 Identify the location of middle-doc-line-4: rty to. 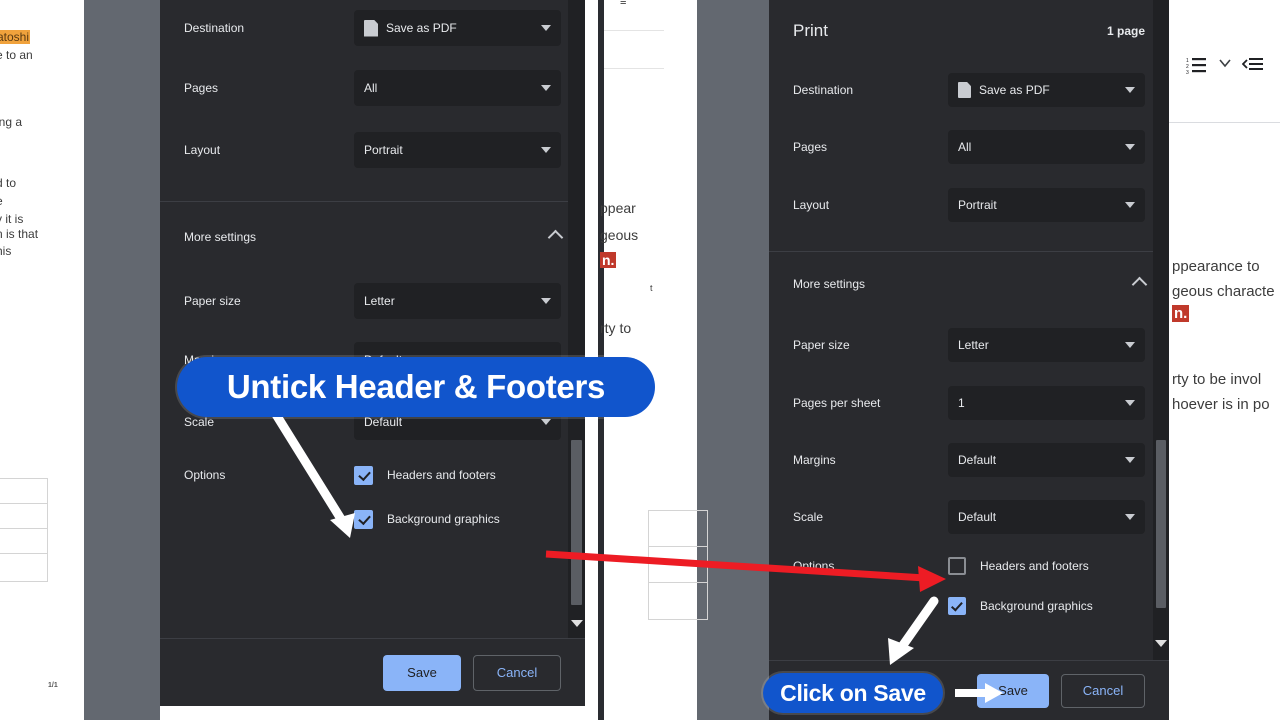
(616, 328).